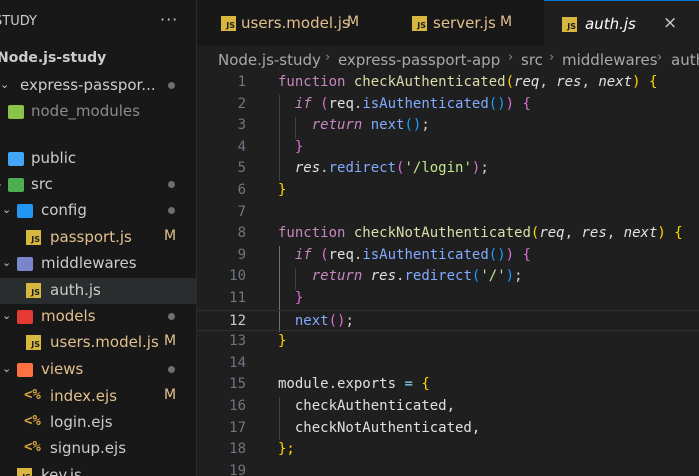  What do you see at coordinates (42, 184) in the screenshot?
I see `tree-label: src` at bounding box center [42, 184].